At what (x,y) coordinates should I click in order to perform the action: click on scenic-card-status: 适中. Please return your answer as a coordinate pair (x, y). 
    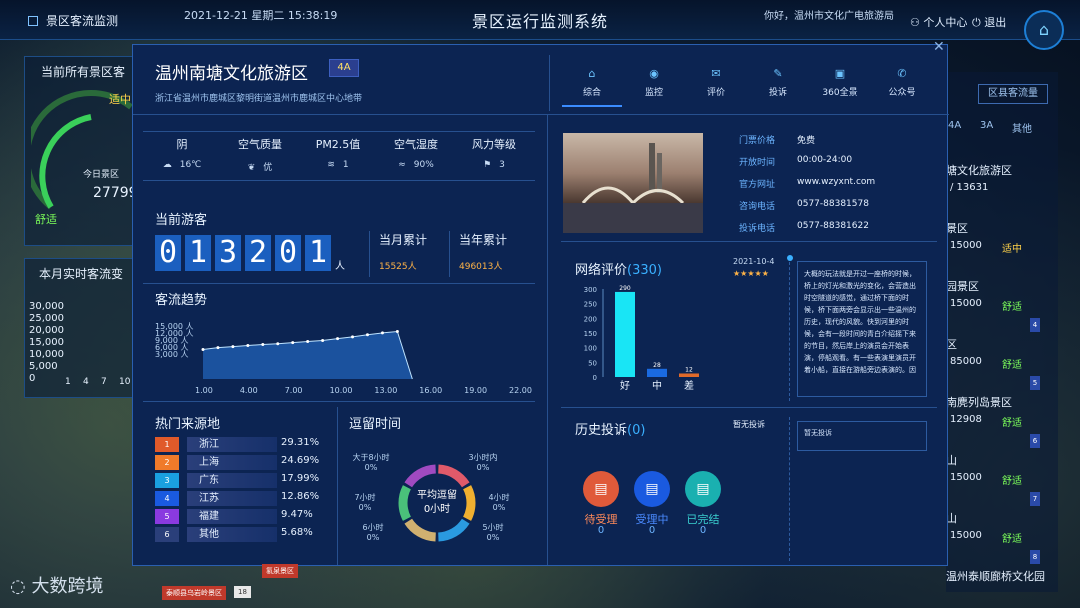
    Looking at the image, I should click on (1012, 249).